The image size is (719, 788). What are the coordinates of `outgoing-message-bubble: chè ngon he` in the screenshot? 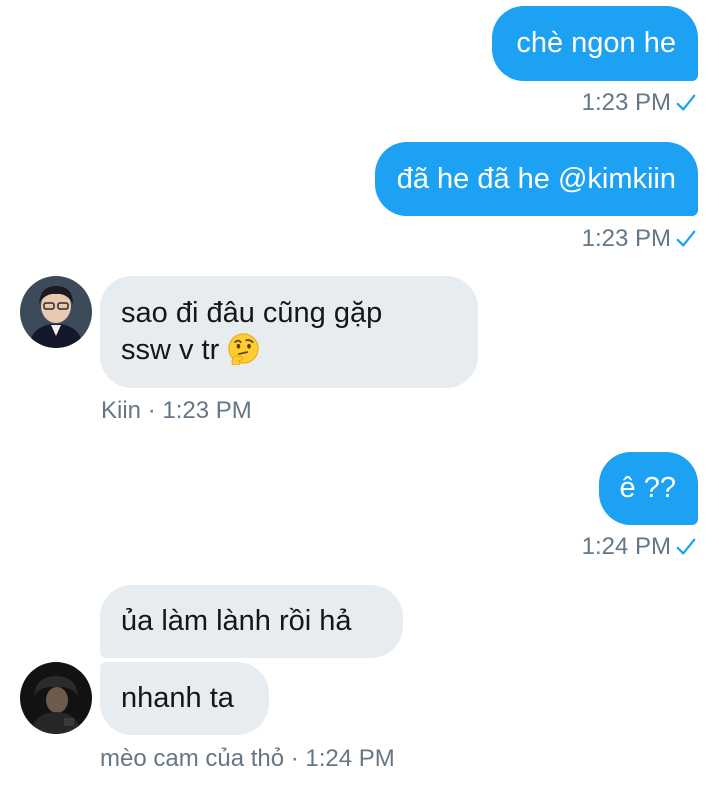 It's located at (595, 43).